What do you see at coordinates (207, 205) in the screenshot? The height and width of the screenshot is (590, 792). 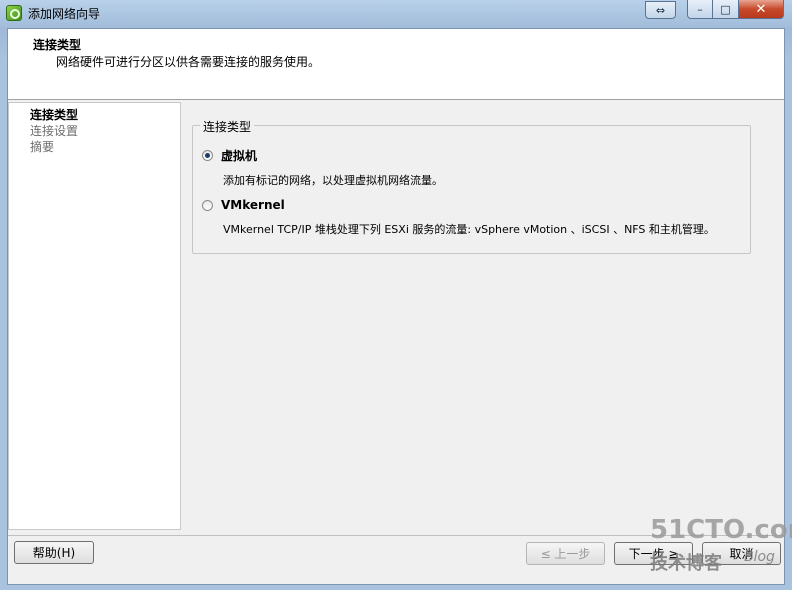 I see `radio-unchecked-icon` at bounding box center [207, 205].